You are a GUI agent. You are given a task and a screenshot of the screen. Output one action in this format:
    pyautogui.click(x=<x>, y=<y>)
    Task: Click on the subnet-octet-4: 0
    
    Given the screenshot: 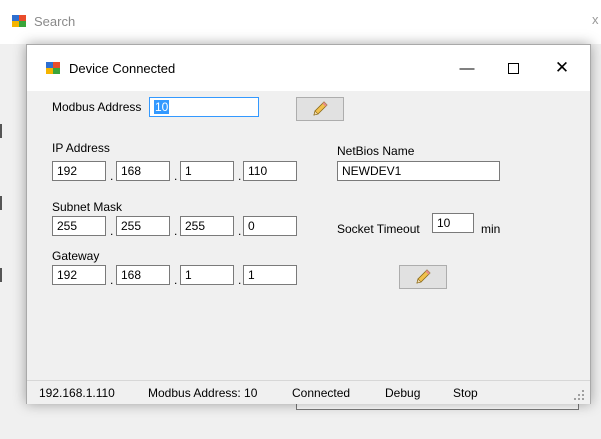 What is the action you would take?
    pyautogui.click(x=270, y=226)
    